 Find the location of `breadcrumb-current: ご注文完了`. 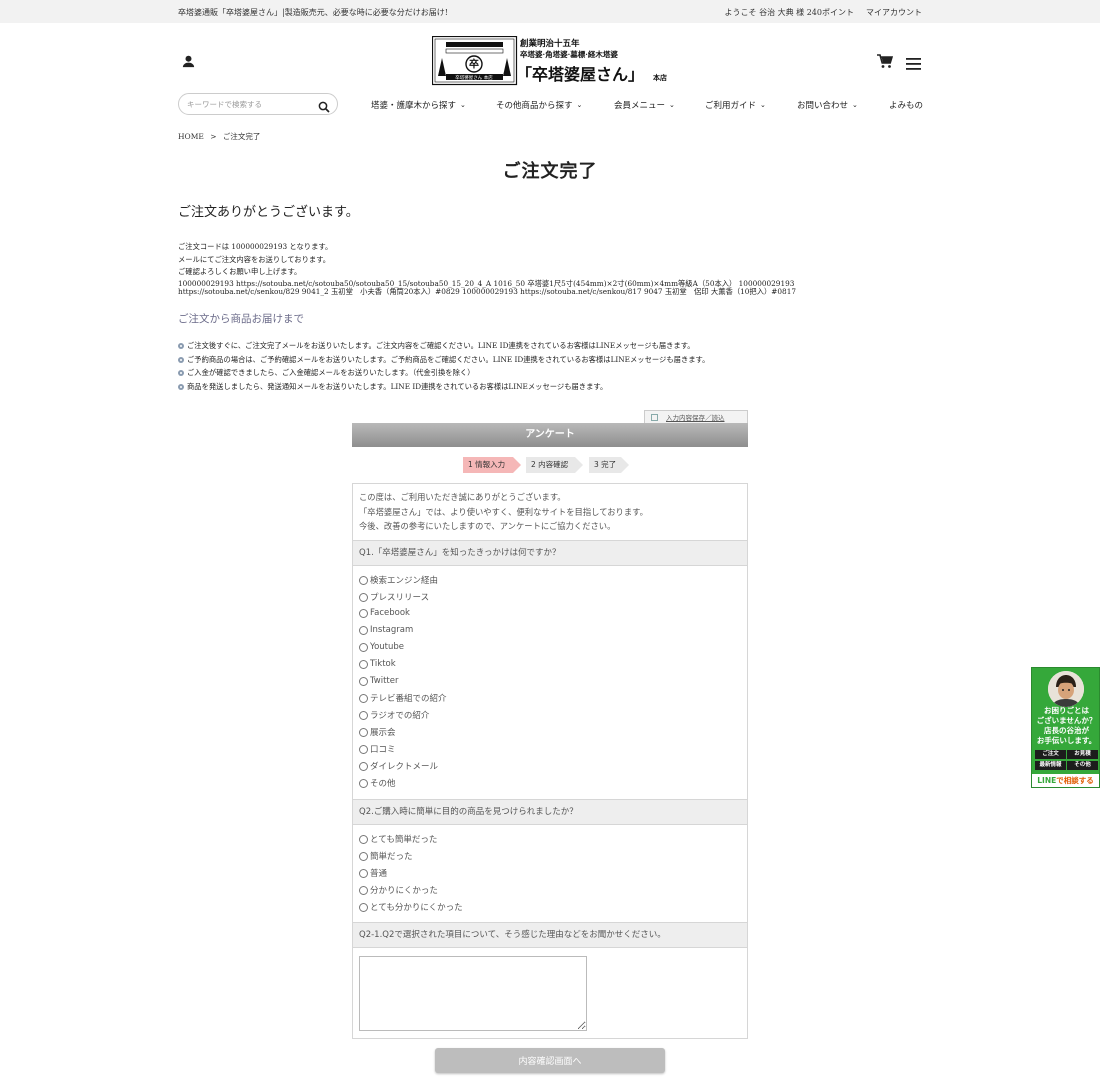

breadcrumb-current: ご注文完了 is located at coordinates (241, 136).